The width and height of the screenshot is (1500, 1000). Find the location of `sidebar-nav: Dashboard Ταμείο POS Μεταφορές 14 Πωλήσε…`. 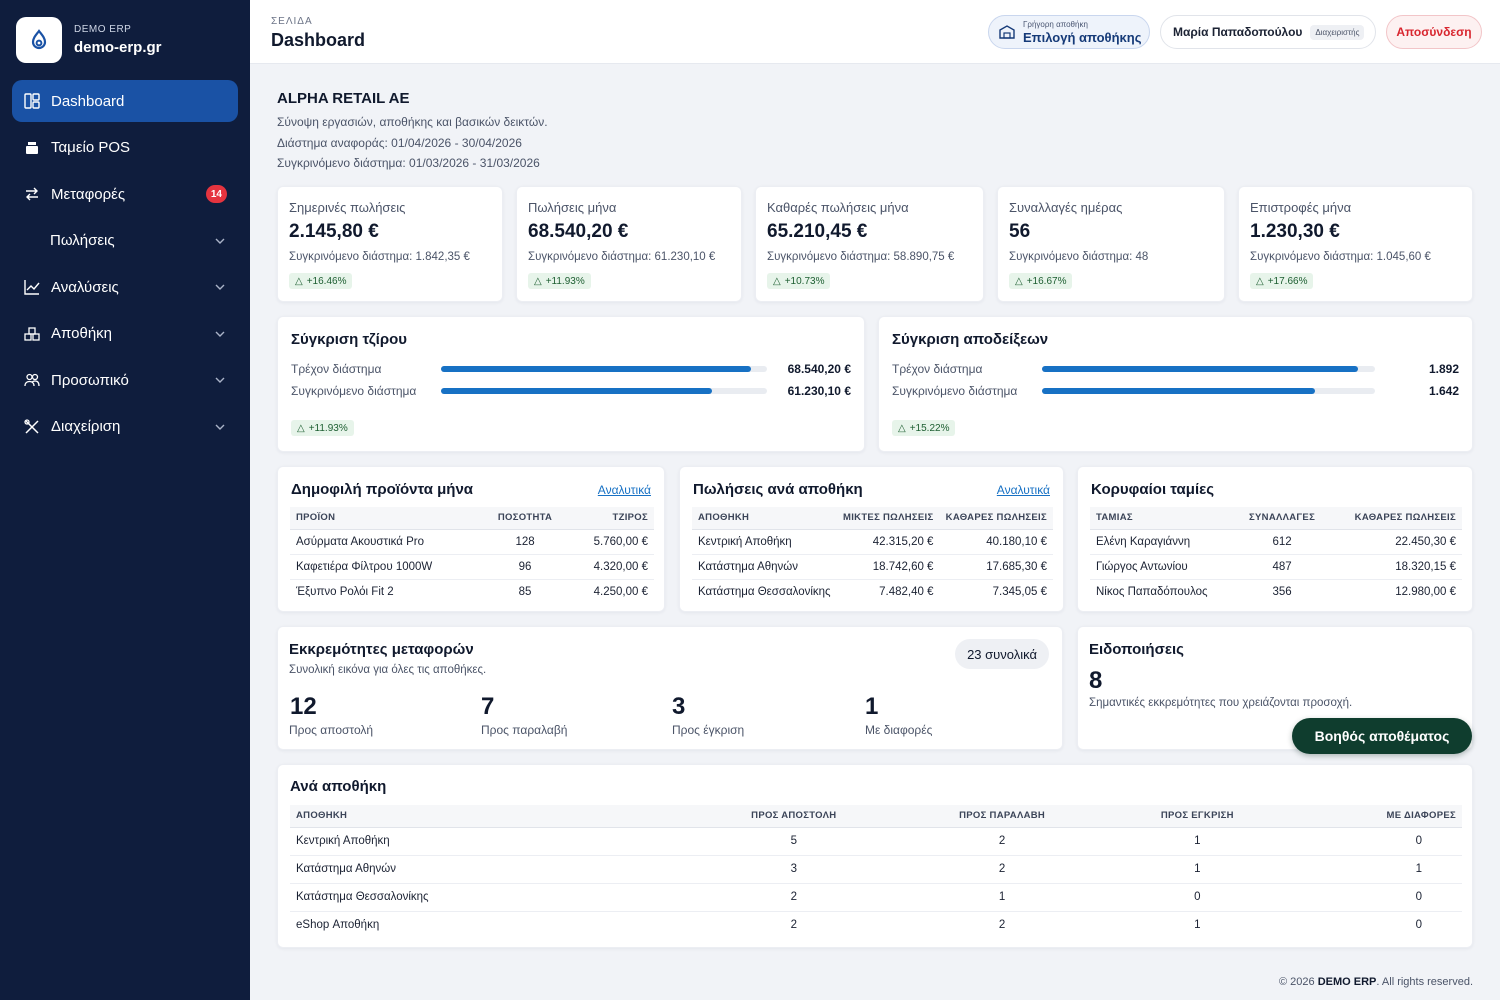

sidebar-nav: Dashboard Ταμείο POS Μεταφορές 14 Πωλήσε… is located at coordinates (125, 264).